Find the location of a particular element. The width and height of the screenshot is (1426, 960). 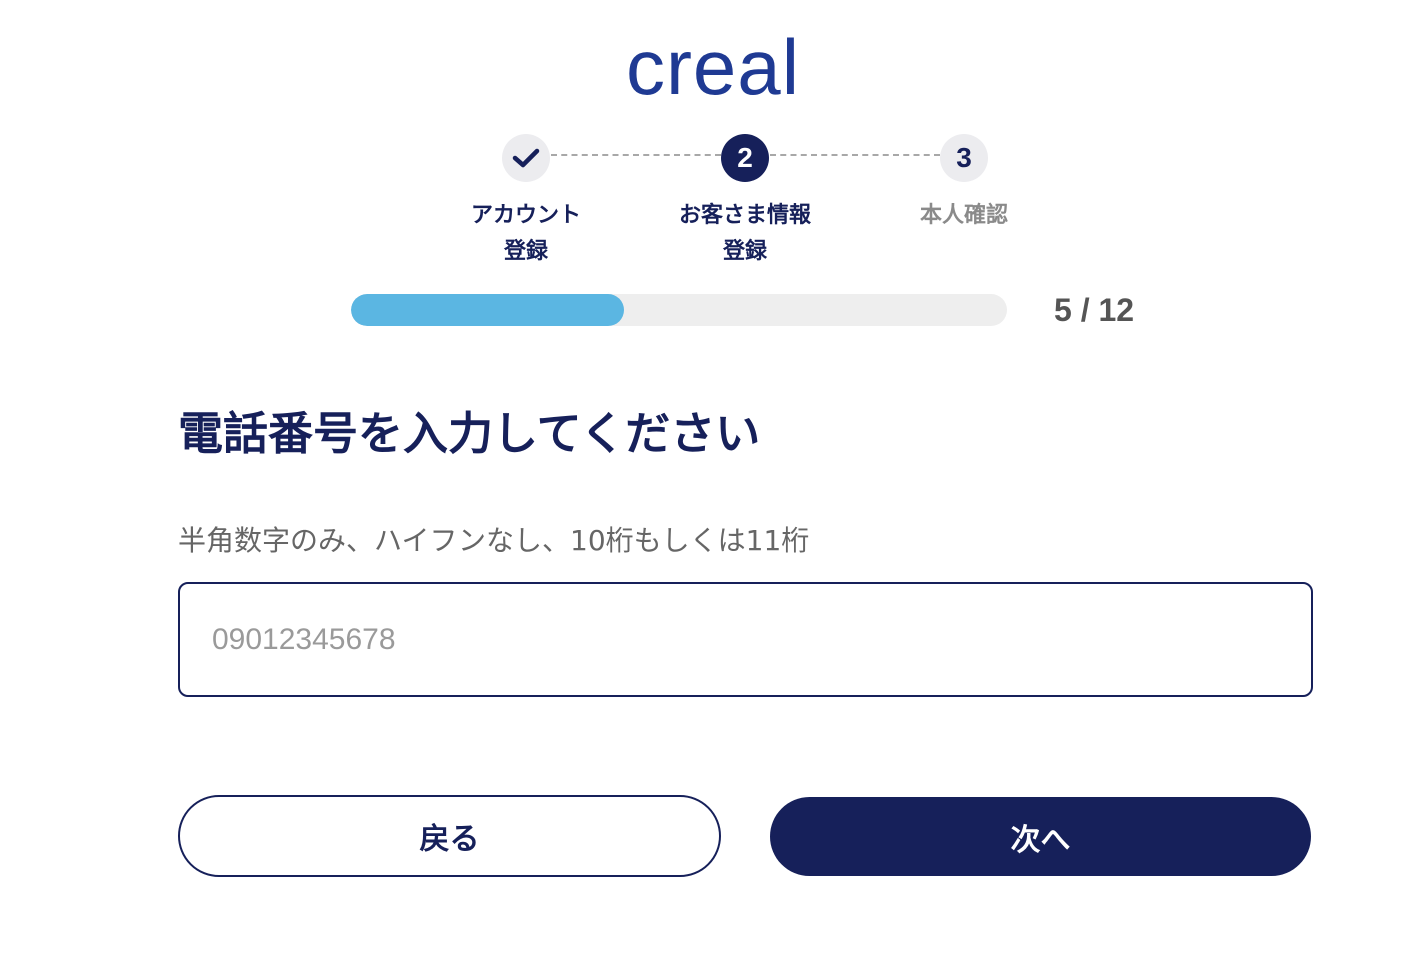

phone-format-hint: 半角数字のみ、ハイフンなし、10桁もしくは11桁 is located at coordinates (494, 540).